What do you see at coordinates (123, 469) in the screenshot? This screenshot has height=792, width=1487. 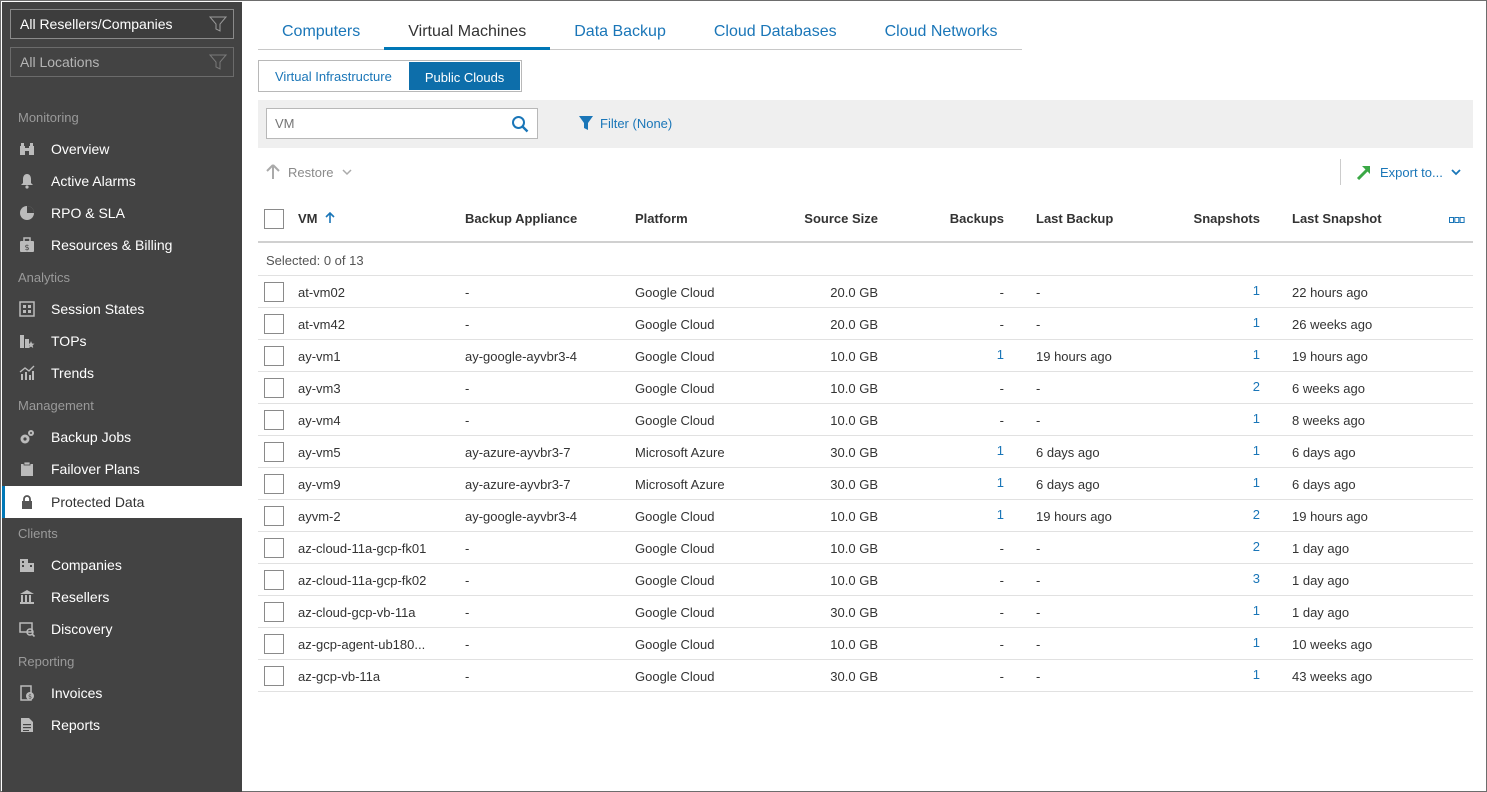 I see `sidebar-item-failover-plans: Failover Plans` at bounding box center [123, 469].